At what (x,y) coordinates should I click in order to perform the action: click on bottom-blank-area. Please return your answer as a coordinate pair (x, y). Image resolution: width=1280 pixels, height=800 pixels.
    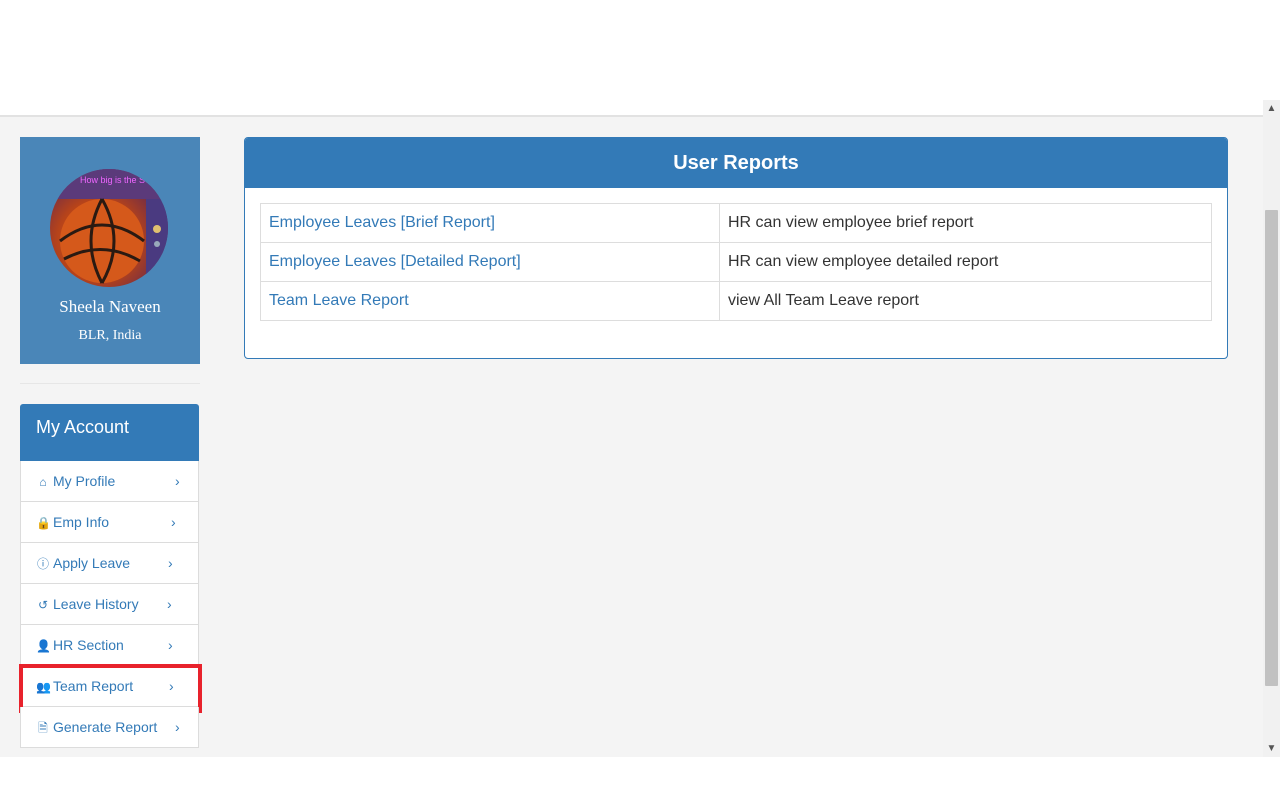
    Looking at the image, I should click on (640, 778).